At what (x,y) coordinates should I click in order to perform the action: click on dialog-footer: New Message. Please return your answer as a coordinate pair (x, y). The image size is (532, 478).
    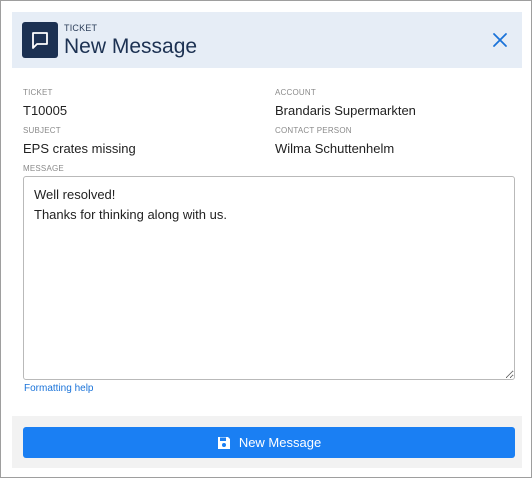
    Looking at the image, I should click on (267, 442).